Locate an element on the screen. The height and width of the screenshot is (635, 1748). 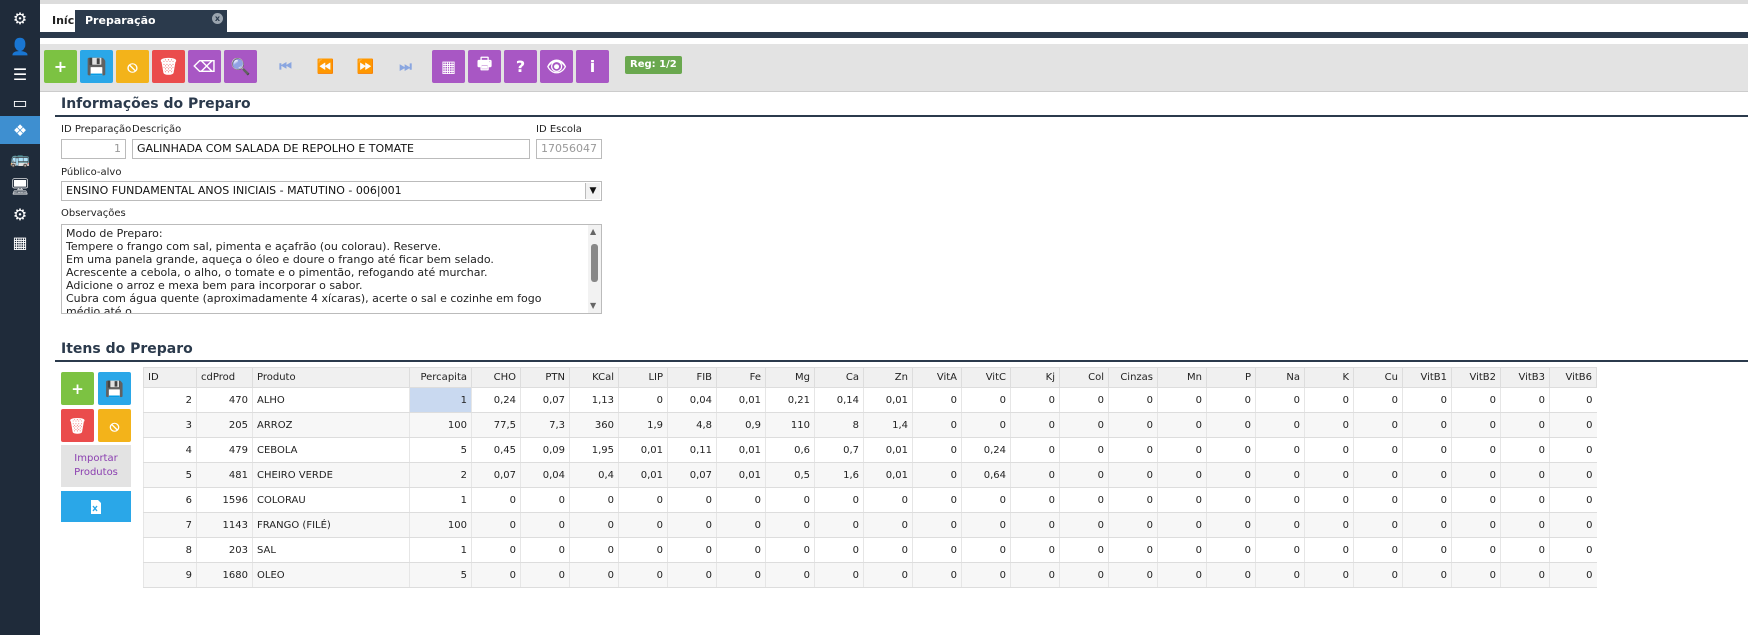
id-escola-field: 17056047 is located at coordinates (569, 149).